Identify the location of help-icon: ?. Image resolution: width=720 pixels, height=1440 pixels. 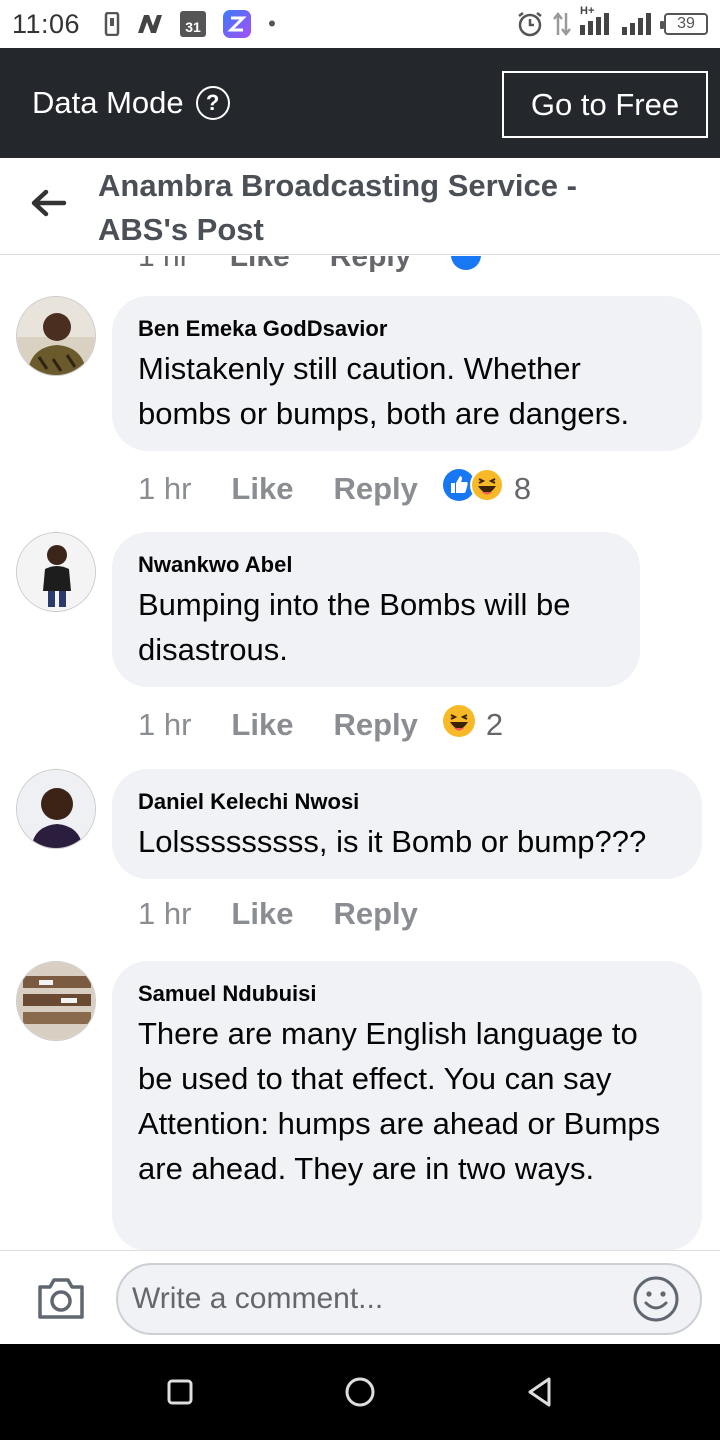
(212, 103).